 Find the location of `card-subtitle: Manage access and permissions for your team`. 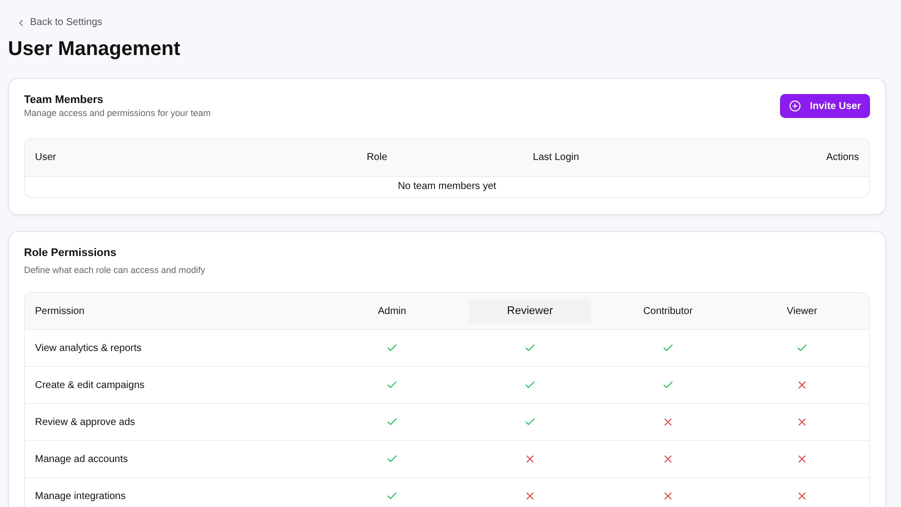

card-subtitle: Manage access and permissions for your team is located at coordinates (117, 113).